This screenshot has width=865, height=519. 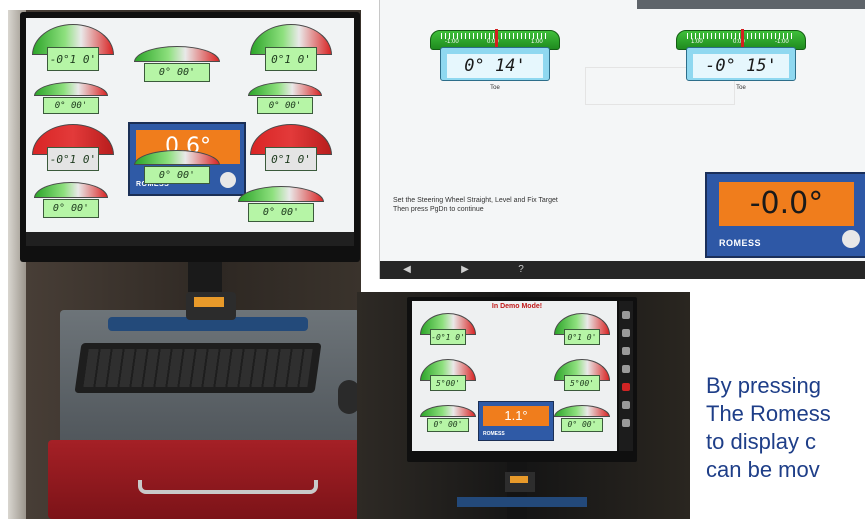 I want to click on caption-line: The Romess, so click(x=768, y=413).